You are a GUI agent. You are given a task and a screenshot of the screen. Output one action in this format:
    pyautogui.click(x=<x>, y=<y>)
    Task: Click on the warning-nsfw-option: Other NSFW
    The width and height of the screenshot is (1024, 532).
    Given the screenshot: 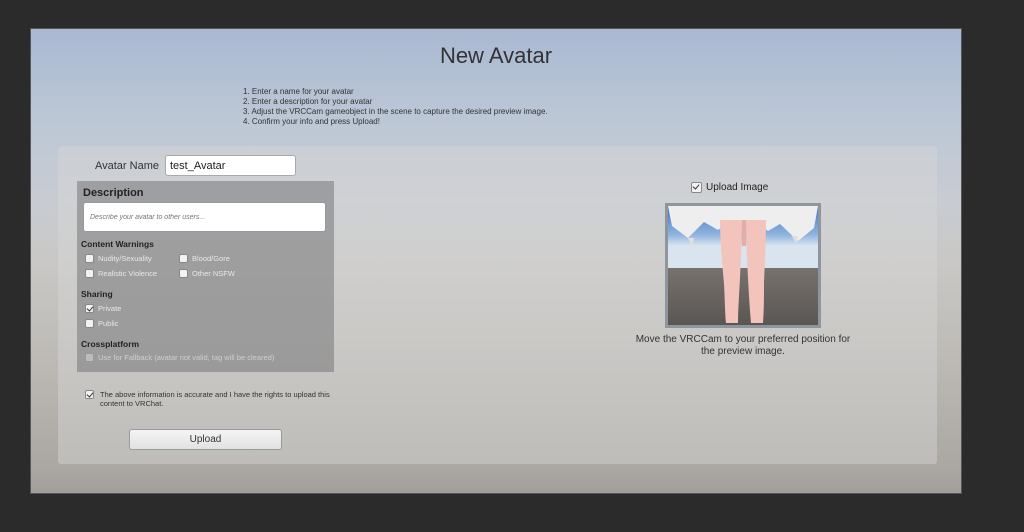 What is the action you would take?
    pyautogui.click(x=207, y=273)
    